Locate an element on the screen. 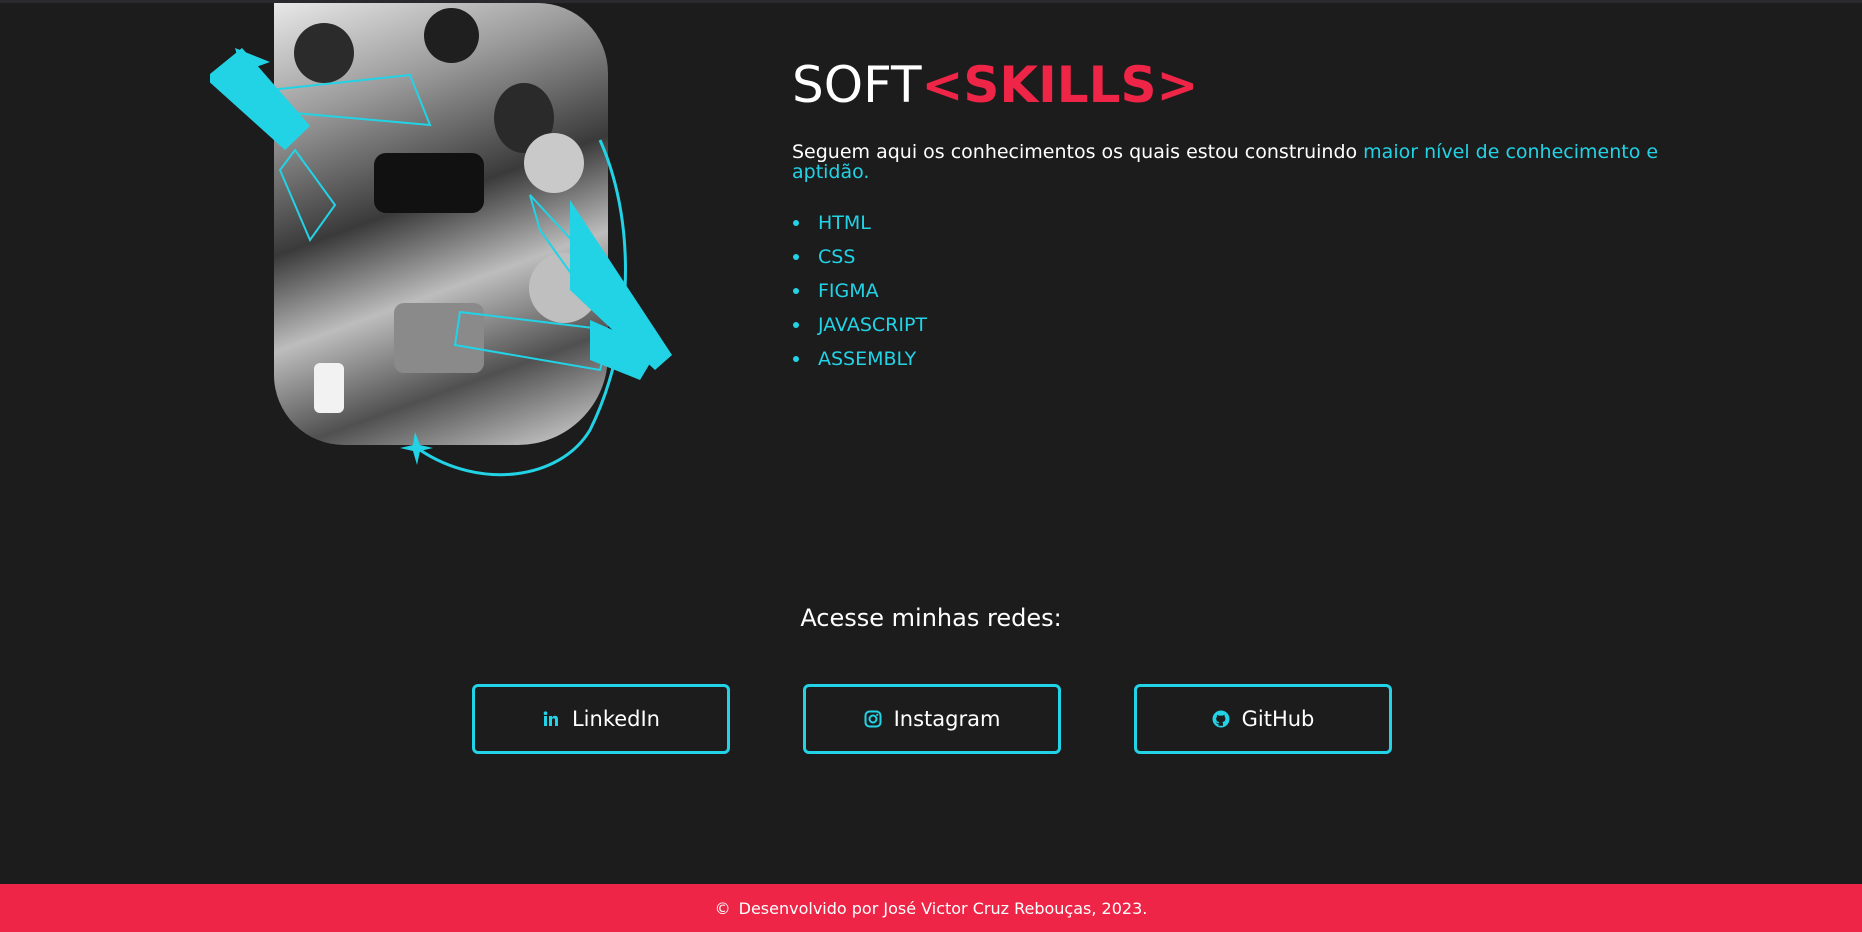  decorative-frame-shapes is located at coordinates (441, 262).